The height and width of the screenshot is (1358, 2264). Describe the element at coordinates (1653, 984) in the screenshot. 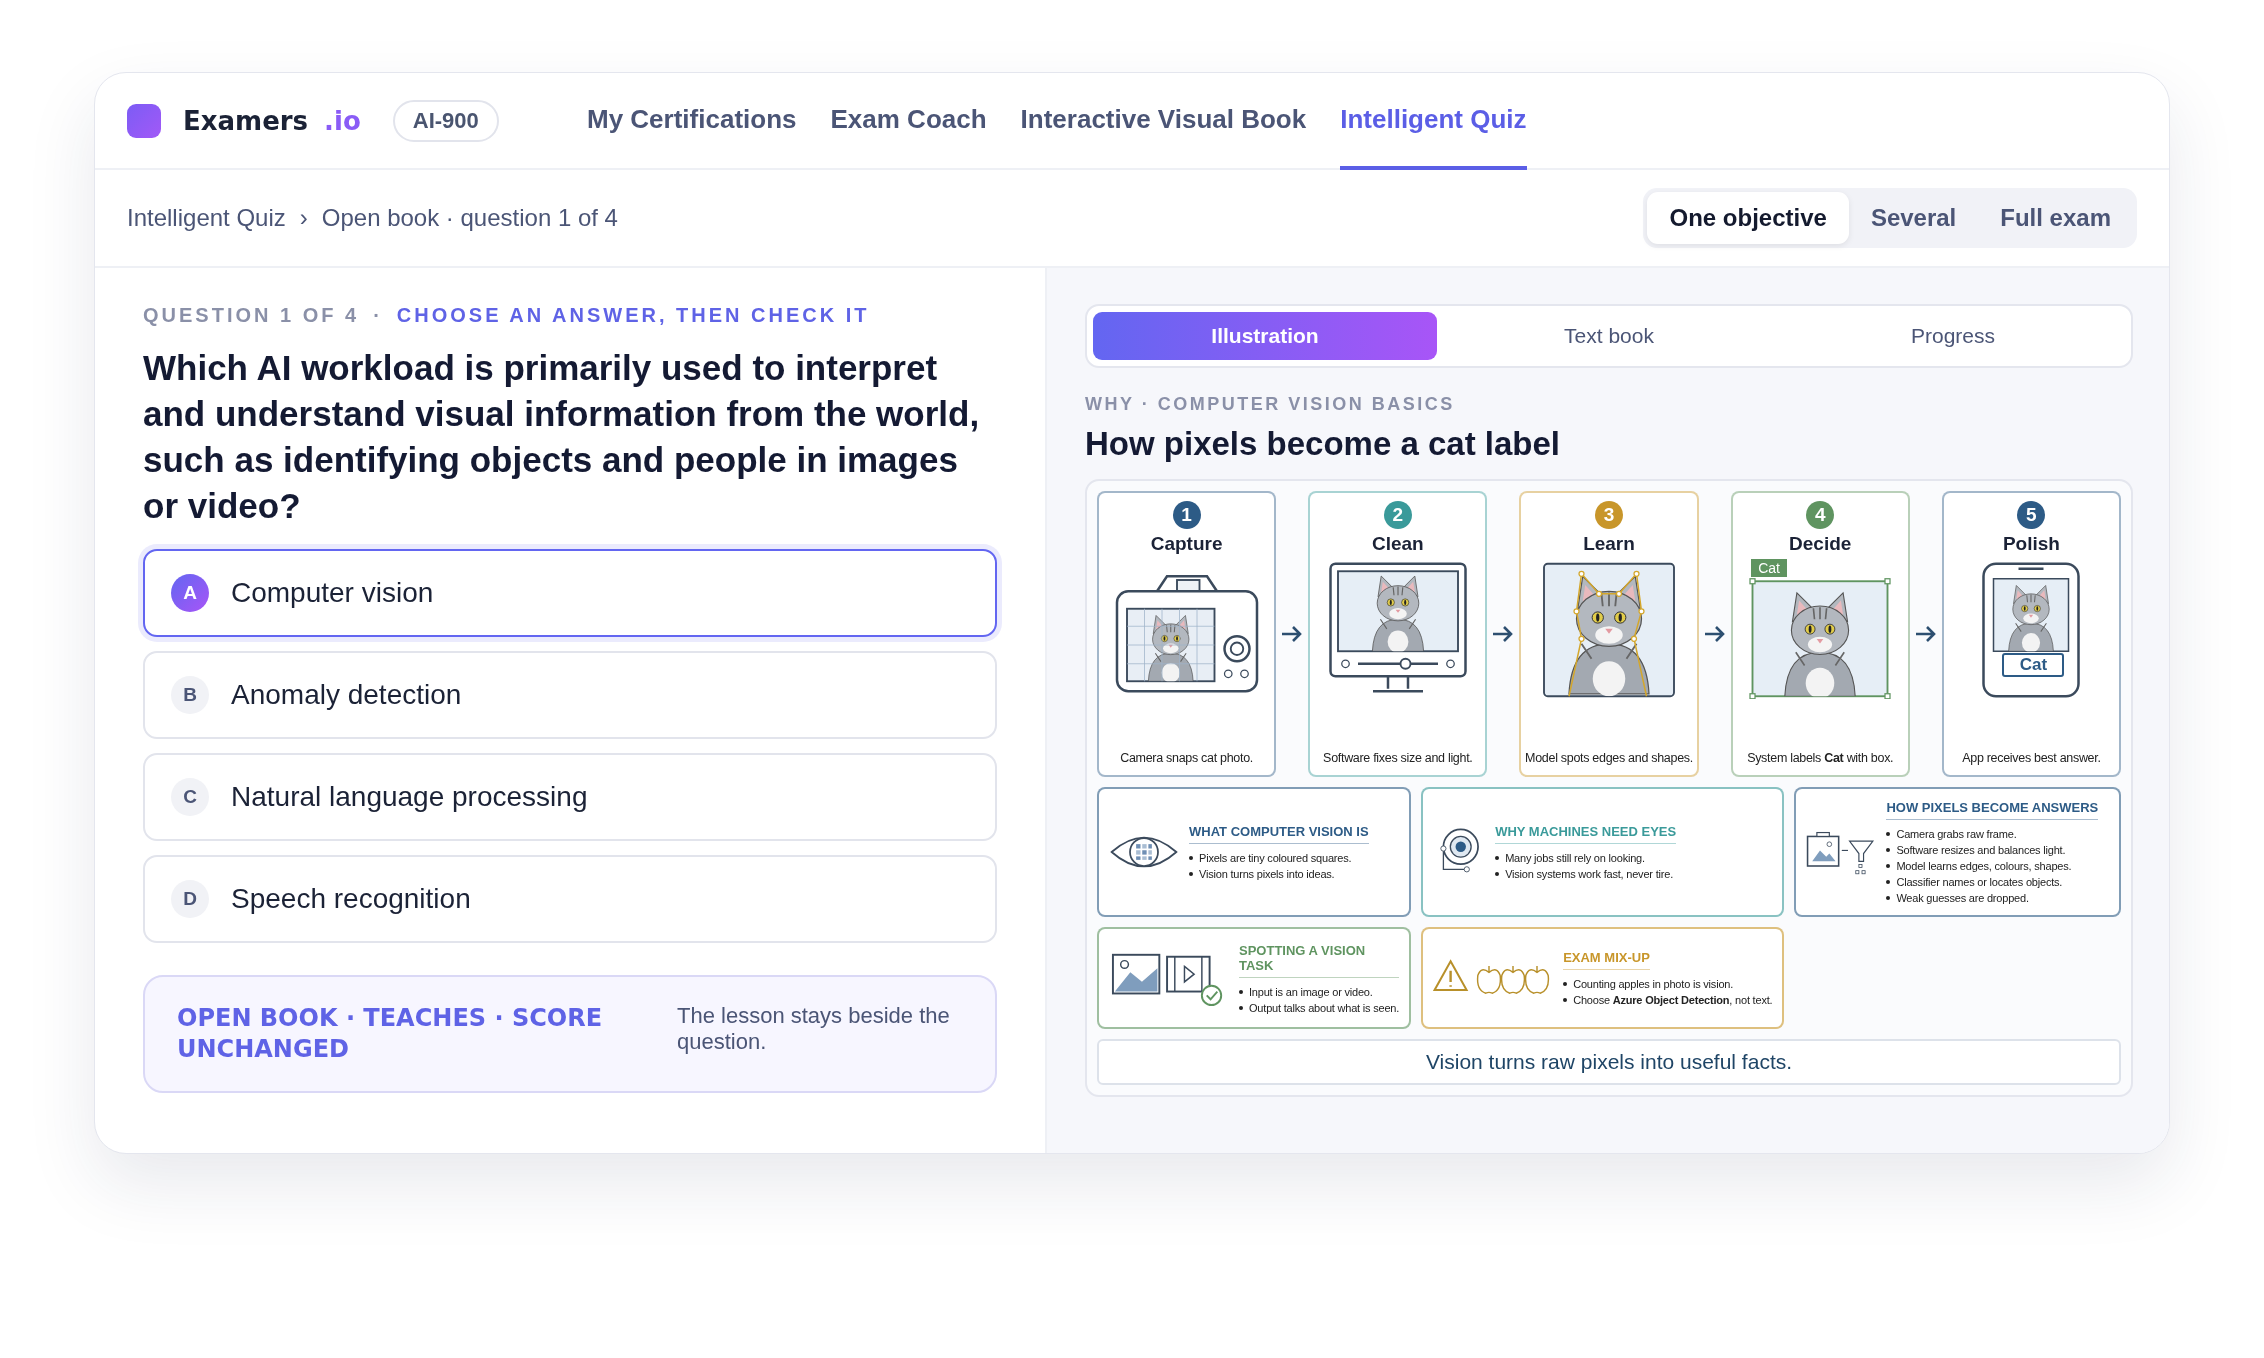

I see `bullet-text: Counting apples in photo is vision.` at that location.